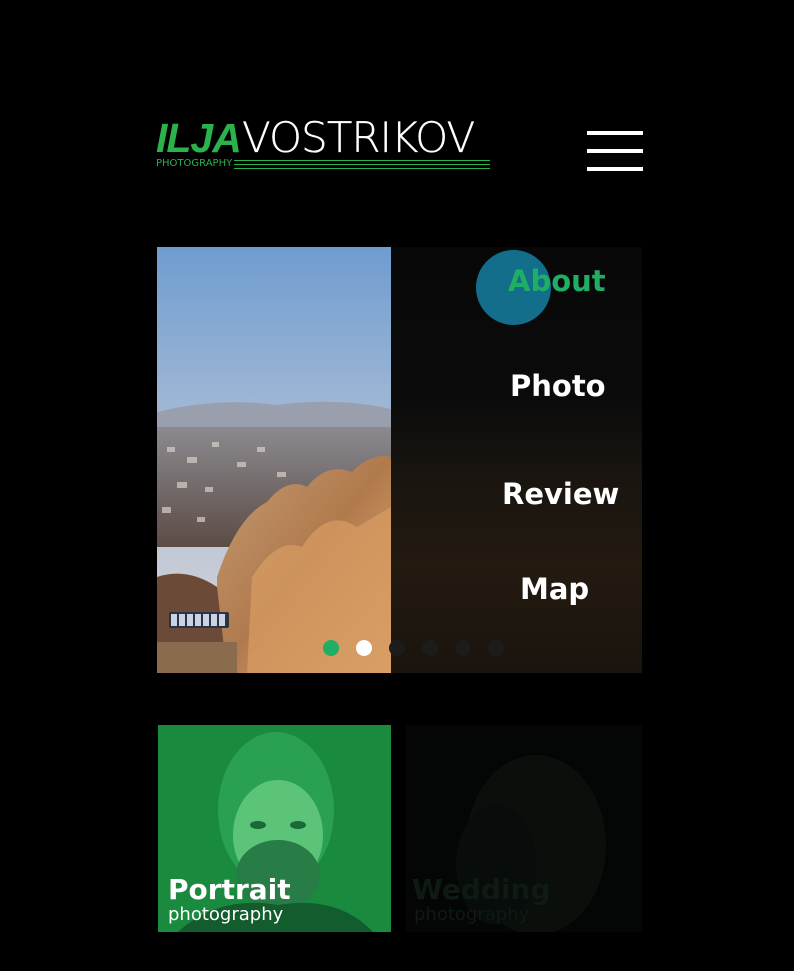 The height and width of the screenshot is (971, 794). Describe the element at coordinates (274, 460) in the screenshot. I see `hero-photo-landscape` at that location.